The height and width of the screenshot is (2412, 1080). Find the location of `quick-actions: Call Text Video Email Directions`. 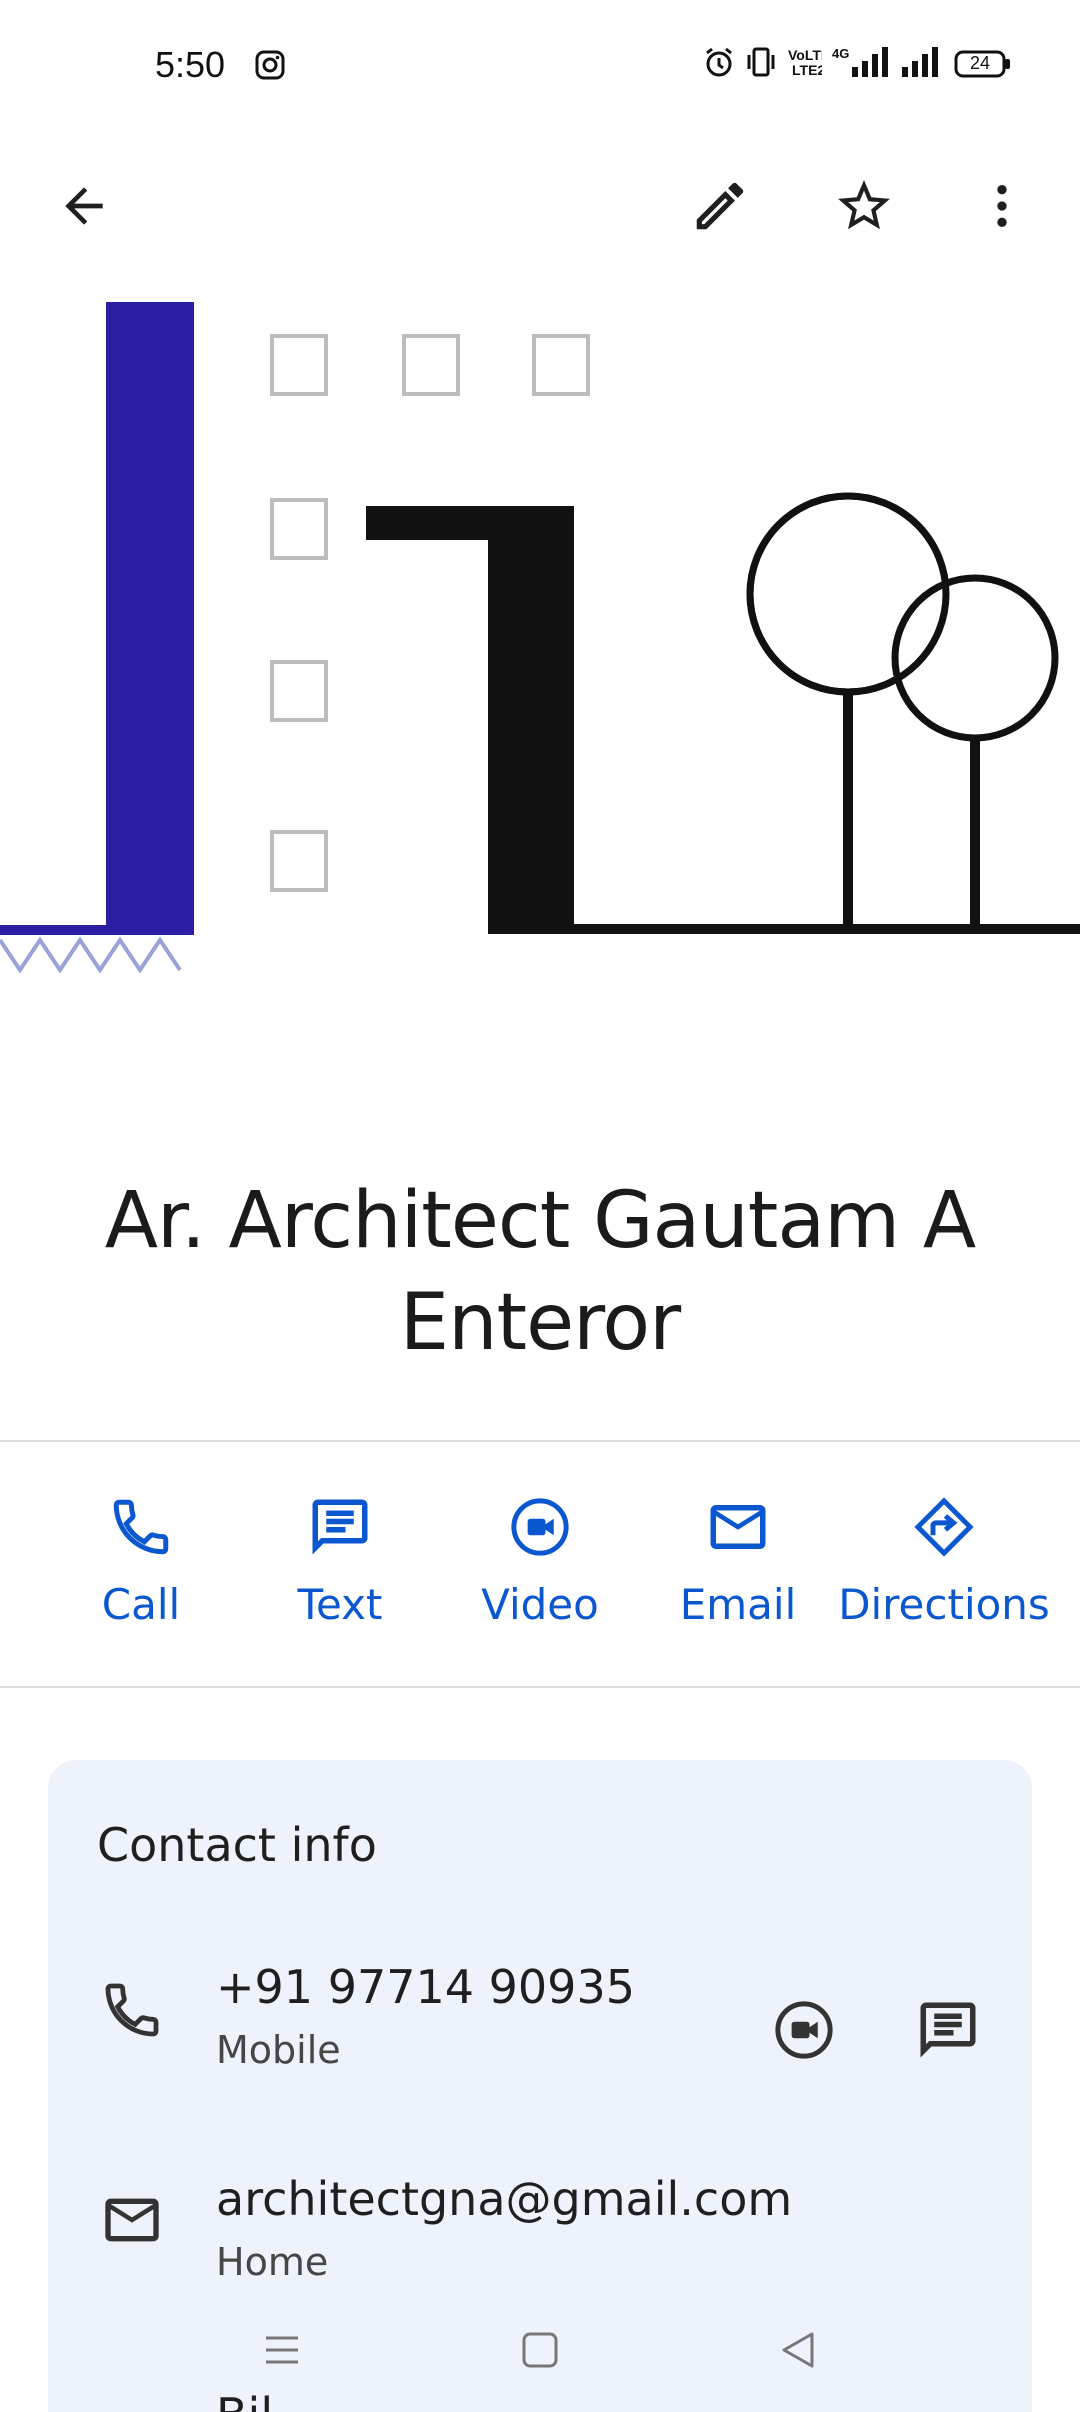

quick-actions: Call Text Video Email Directions is located at coordinates (540, 1562).